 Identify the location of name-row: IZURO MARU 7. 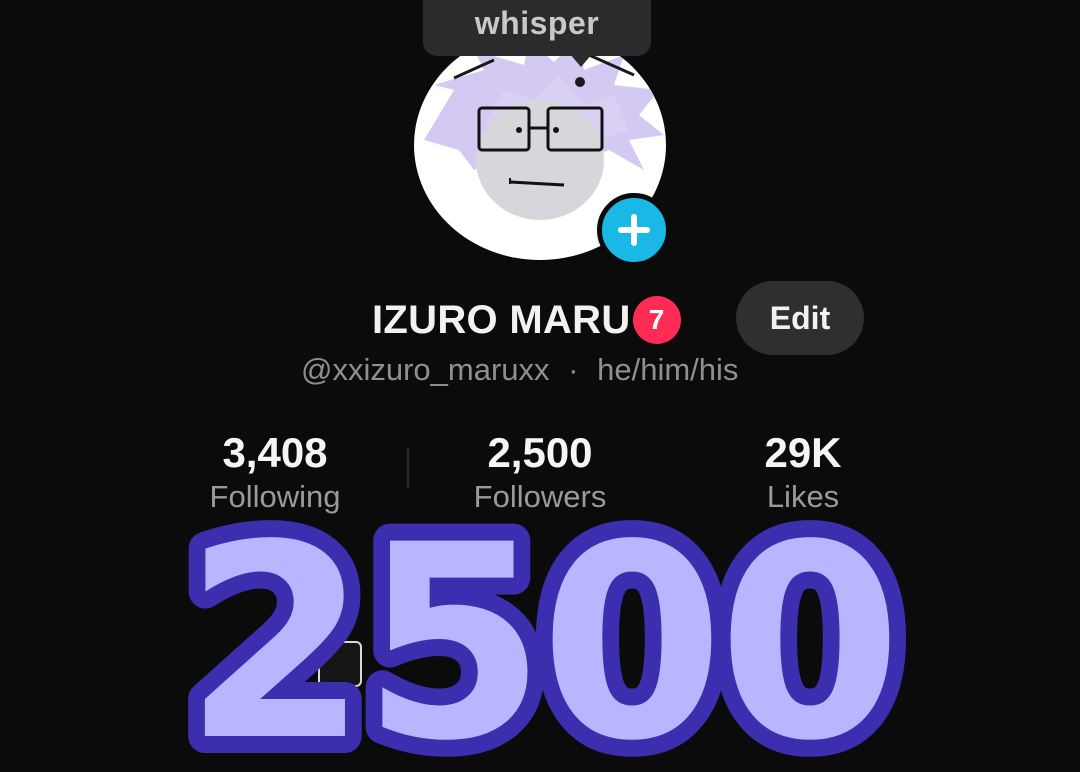
(526, 320).